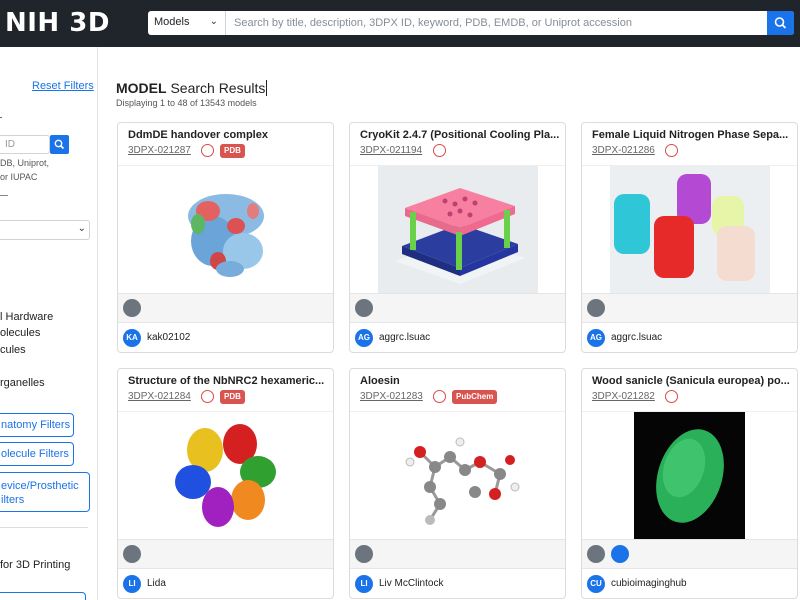  What do you see at coordinates (649, 583) in the screenshot?
I see `author-name: cubioimaginghub` at bounding box center [649, 583].